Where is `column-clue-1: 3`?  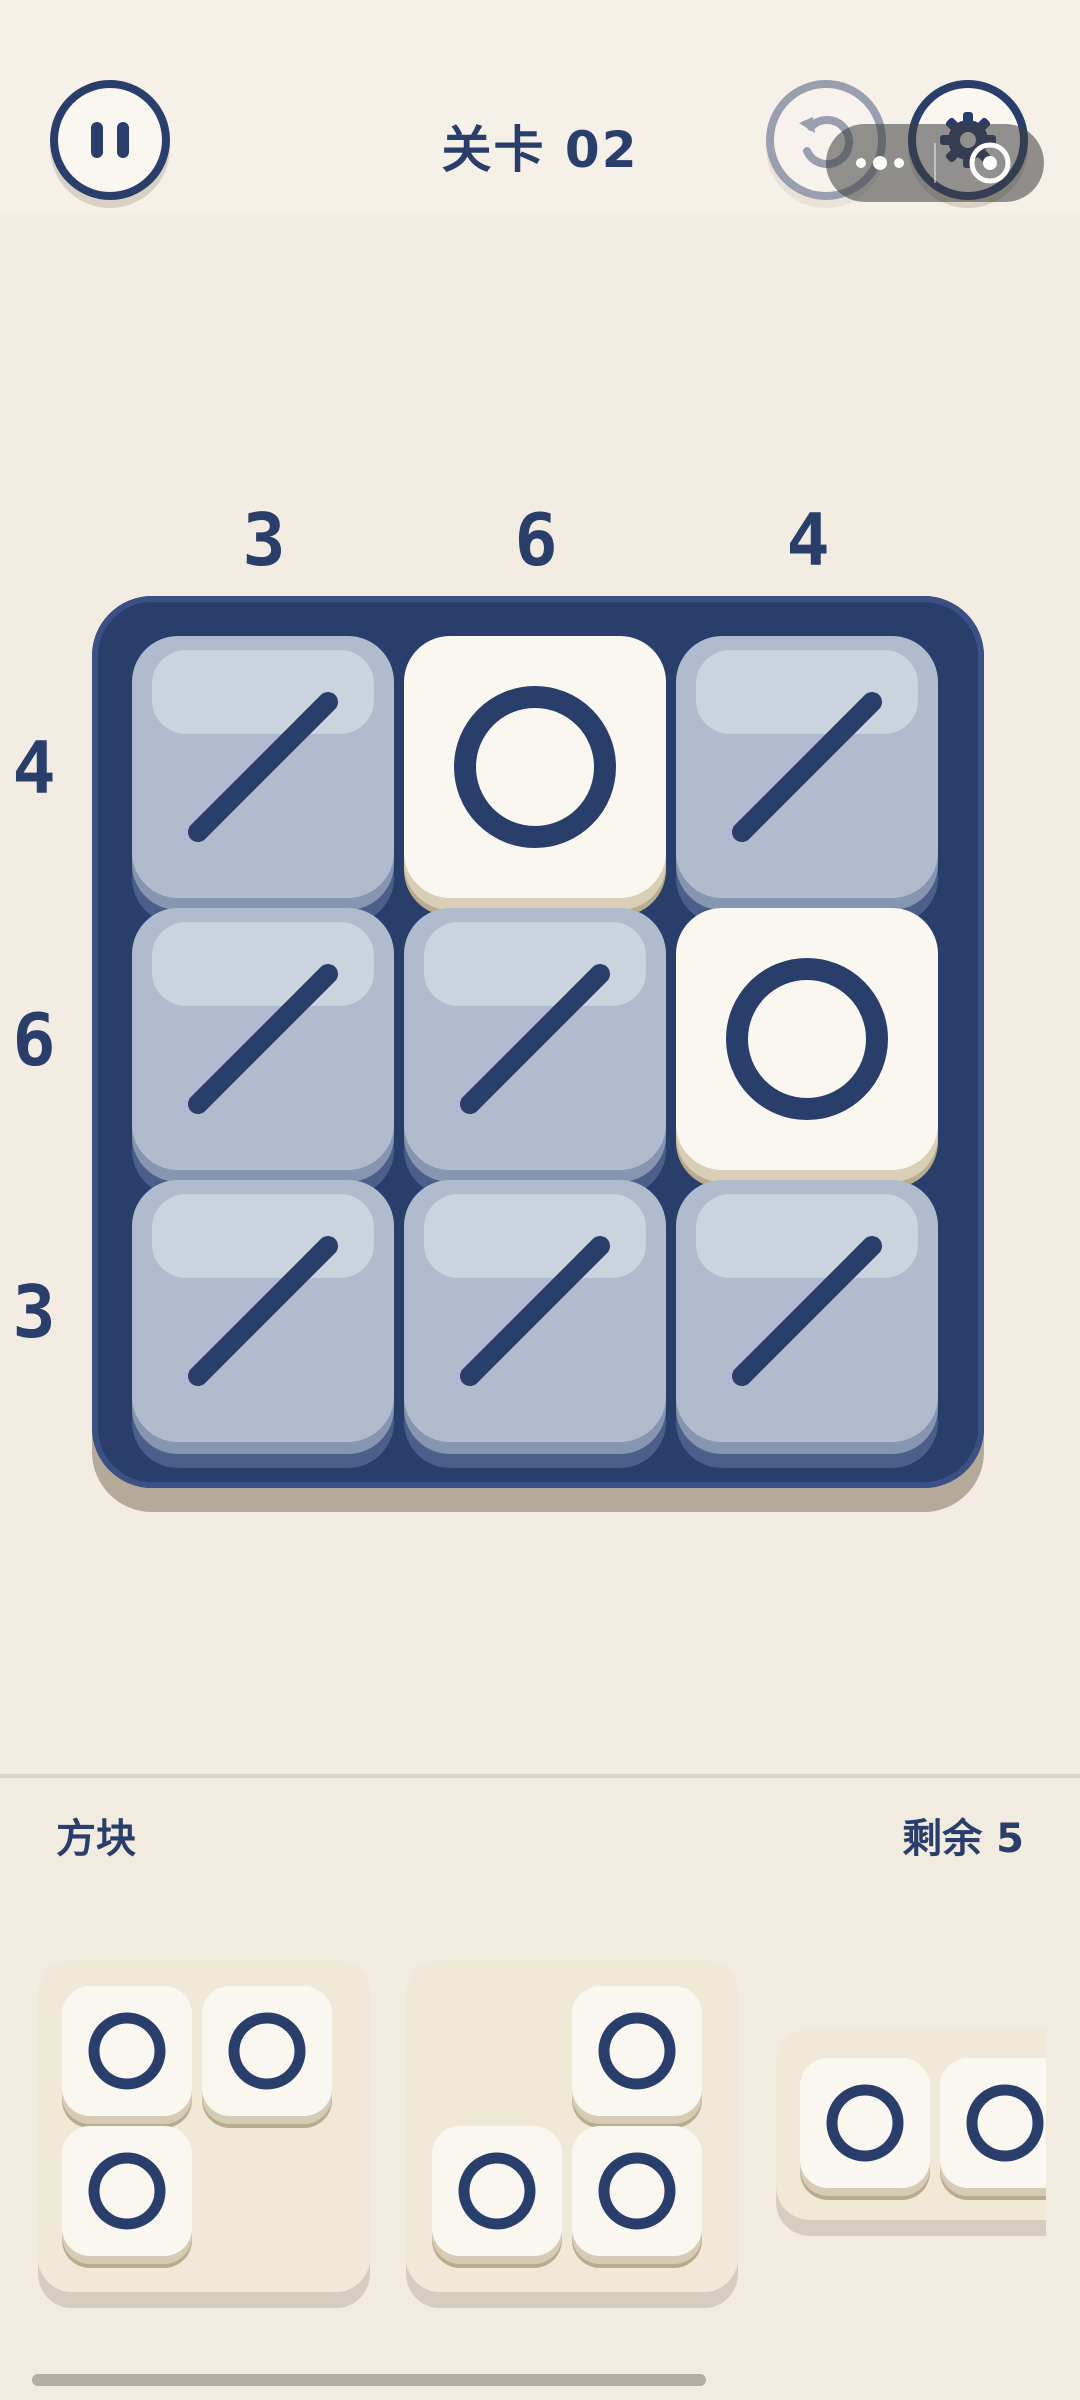
column-clue-1: 3 is located at coordinates (264, 540).